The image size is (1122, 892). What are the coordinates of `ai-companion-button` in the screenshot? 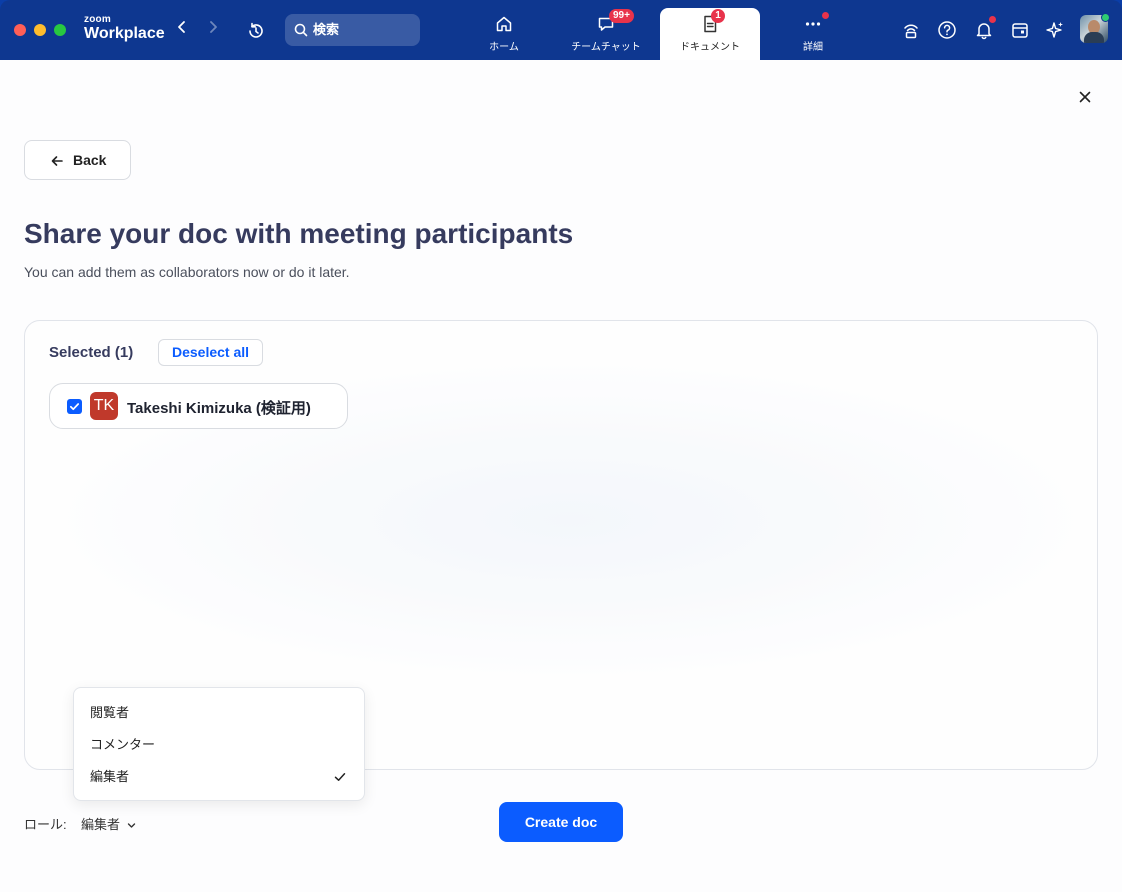 It's located at (1055, 30).